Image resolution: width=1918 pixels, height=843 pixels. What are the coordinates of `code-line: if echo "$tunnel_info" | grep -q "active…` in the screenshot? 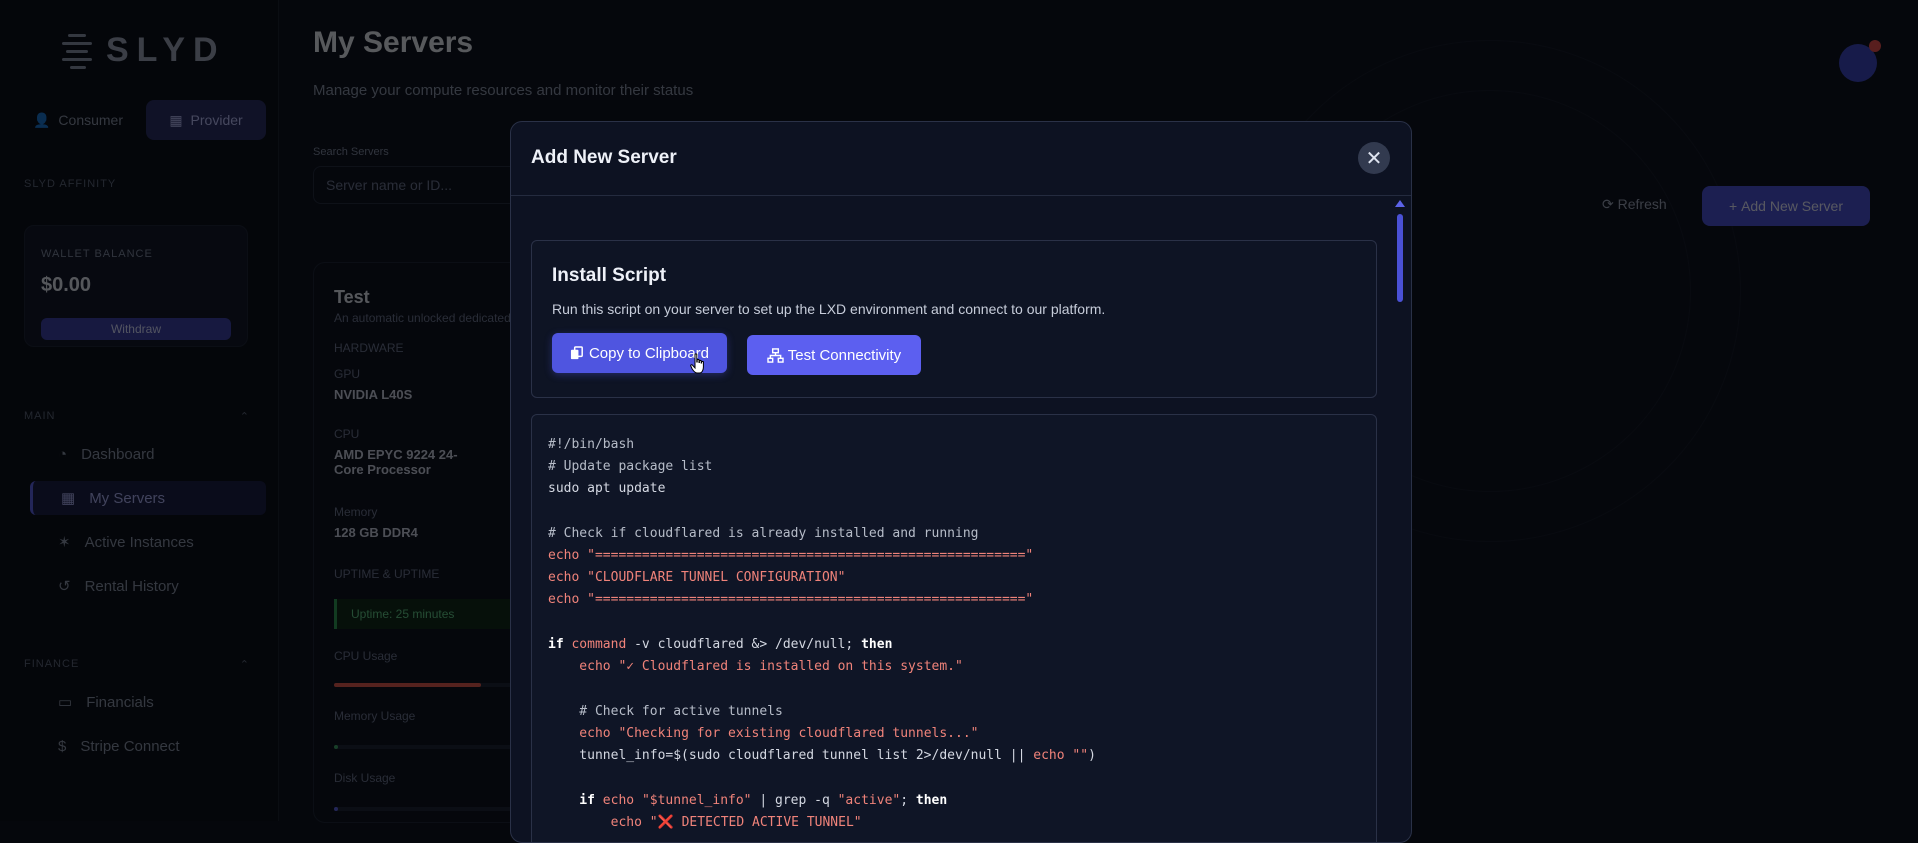 It's located at (747, 800).